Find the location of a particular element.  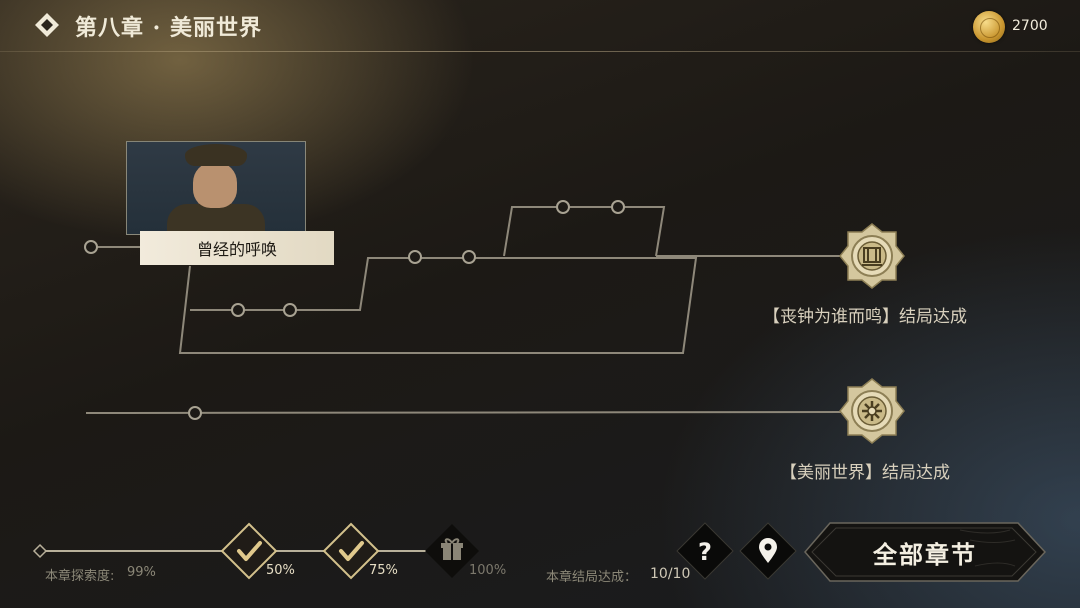

exploration-value: 99% is located at coordinates (141, 572).